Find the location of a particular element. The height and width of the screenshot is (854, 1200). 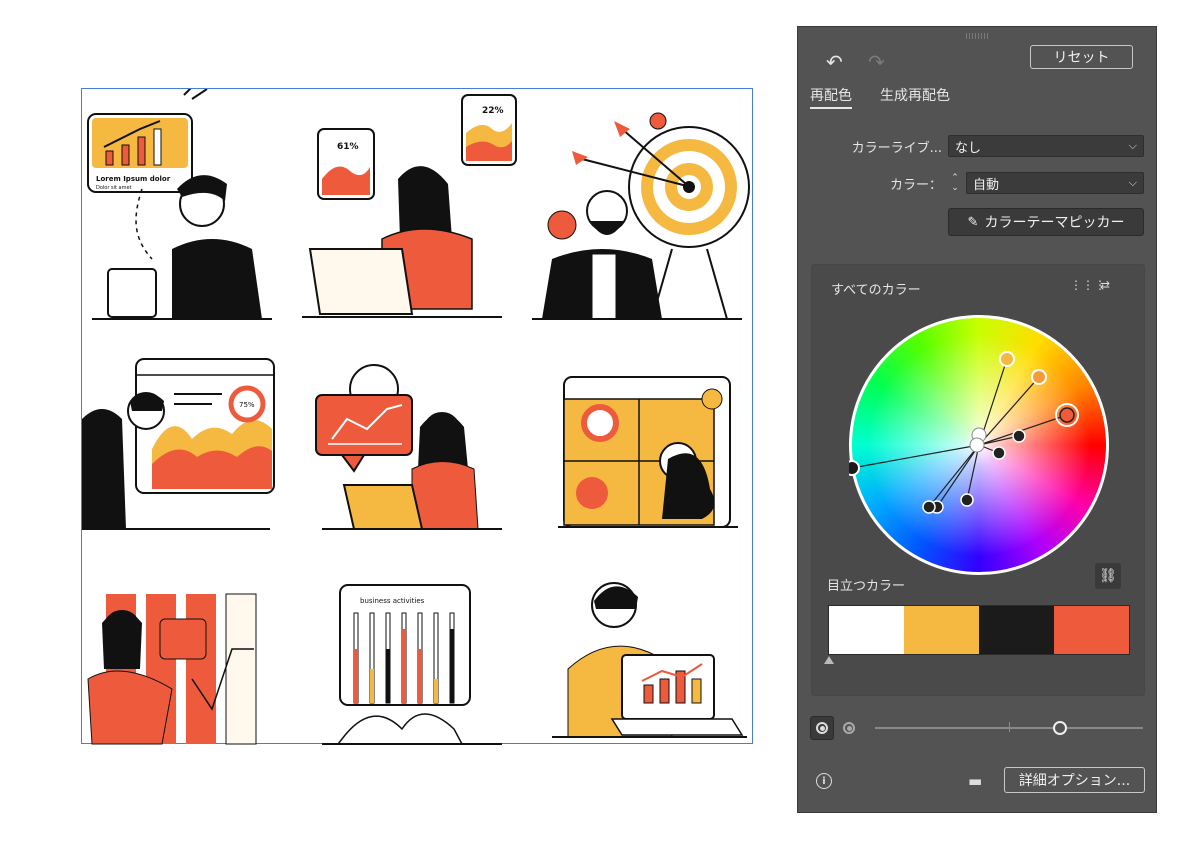

reset-button: リセット is located at coordinates (1081, 57).